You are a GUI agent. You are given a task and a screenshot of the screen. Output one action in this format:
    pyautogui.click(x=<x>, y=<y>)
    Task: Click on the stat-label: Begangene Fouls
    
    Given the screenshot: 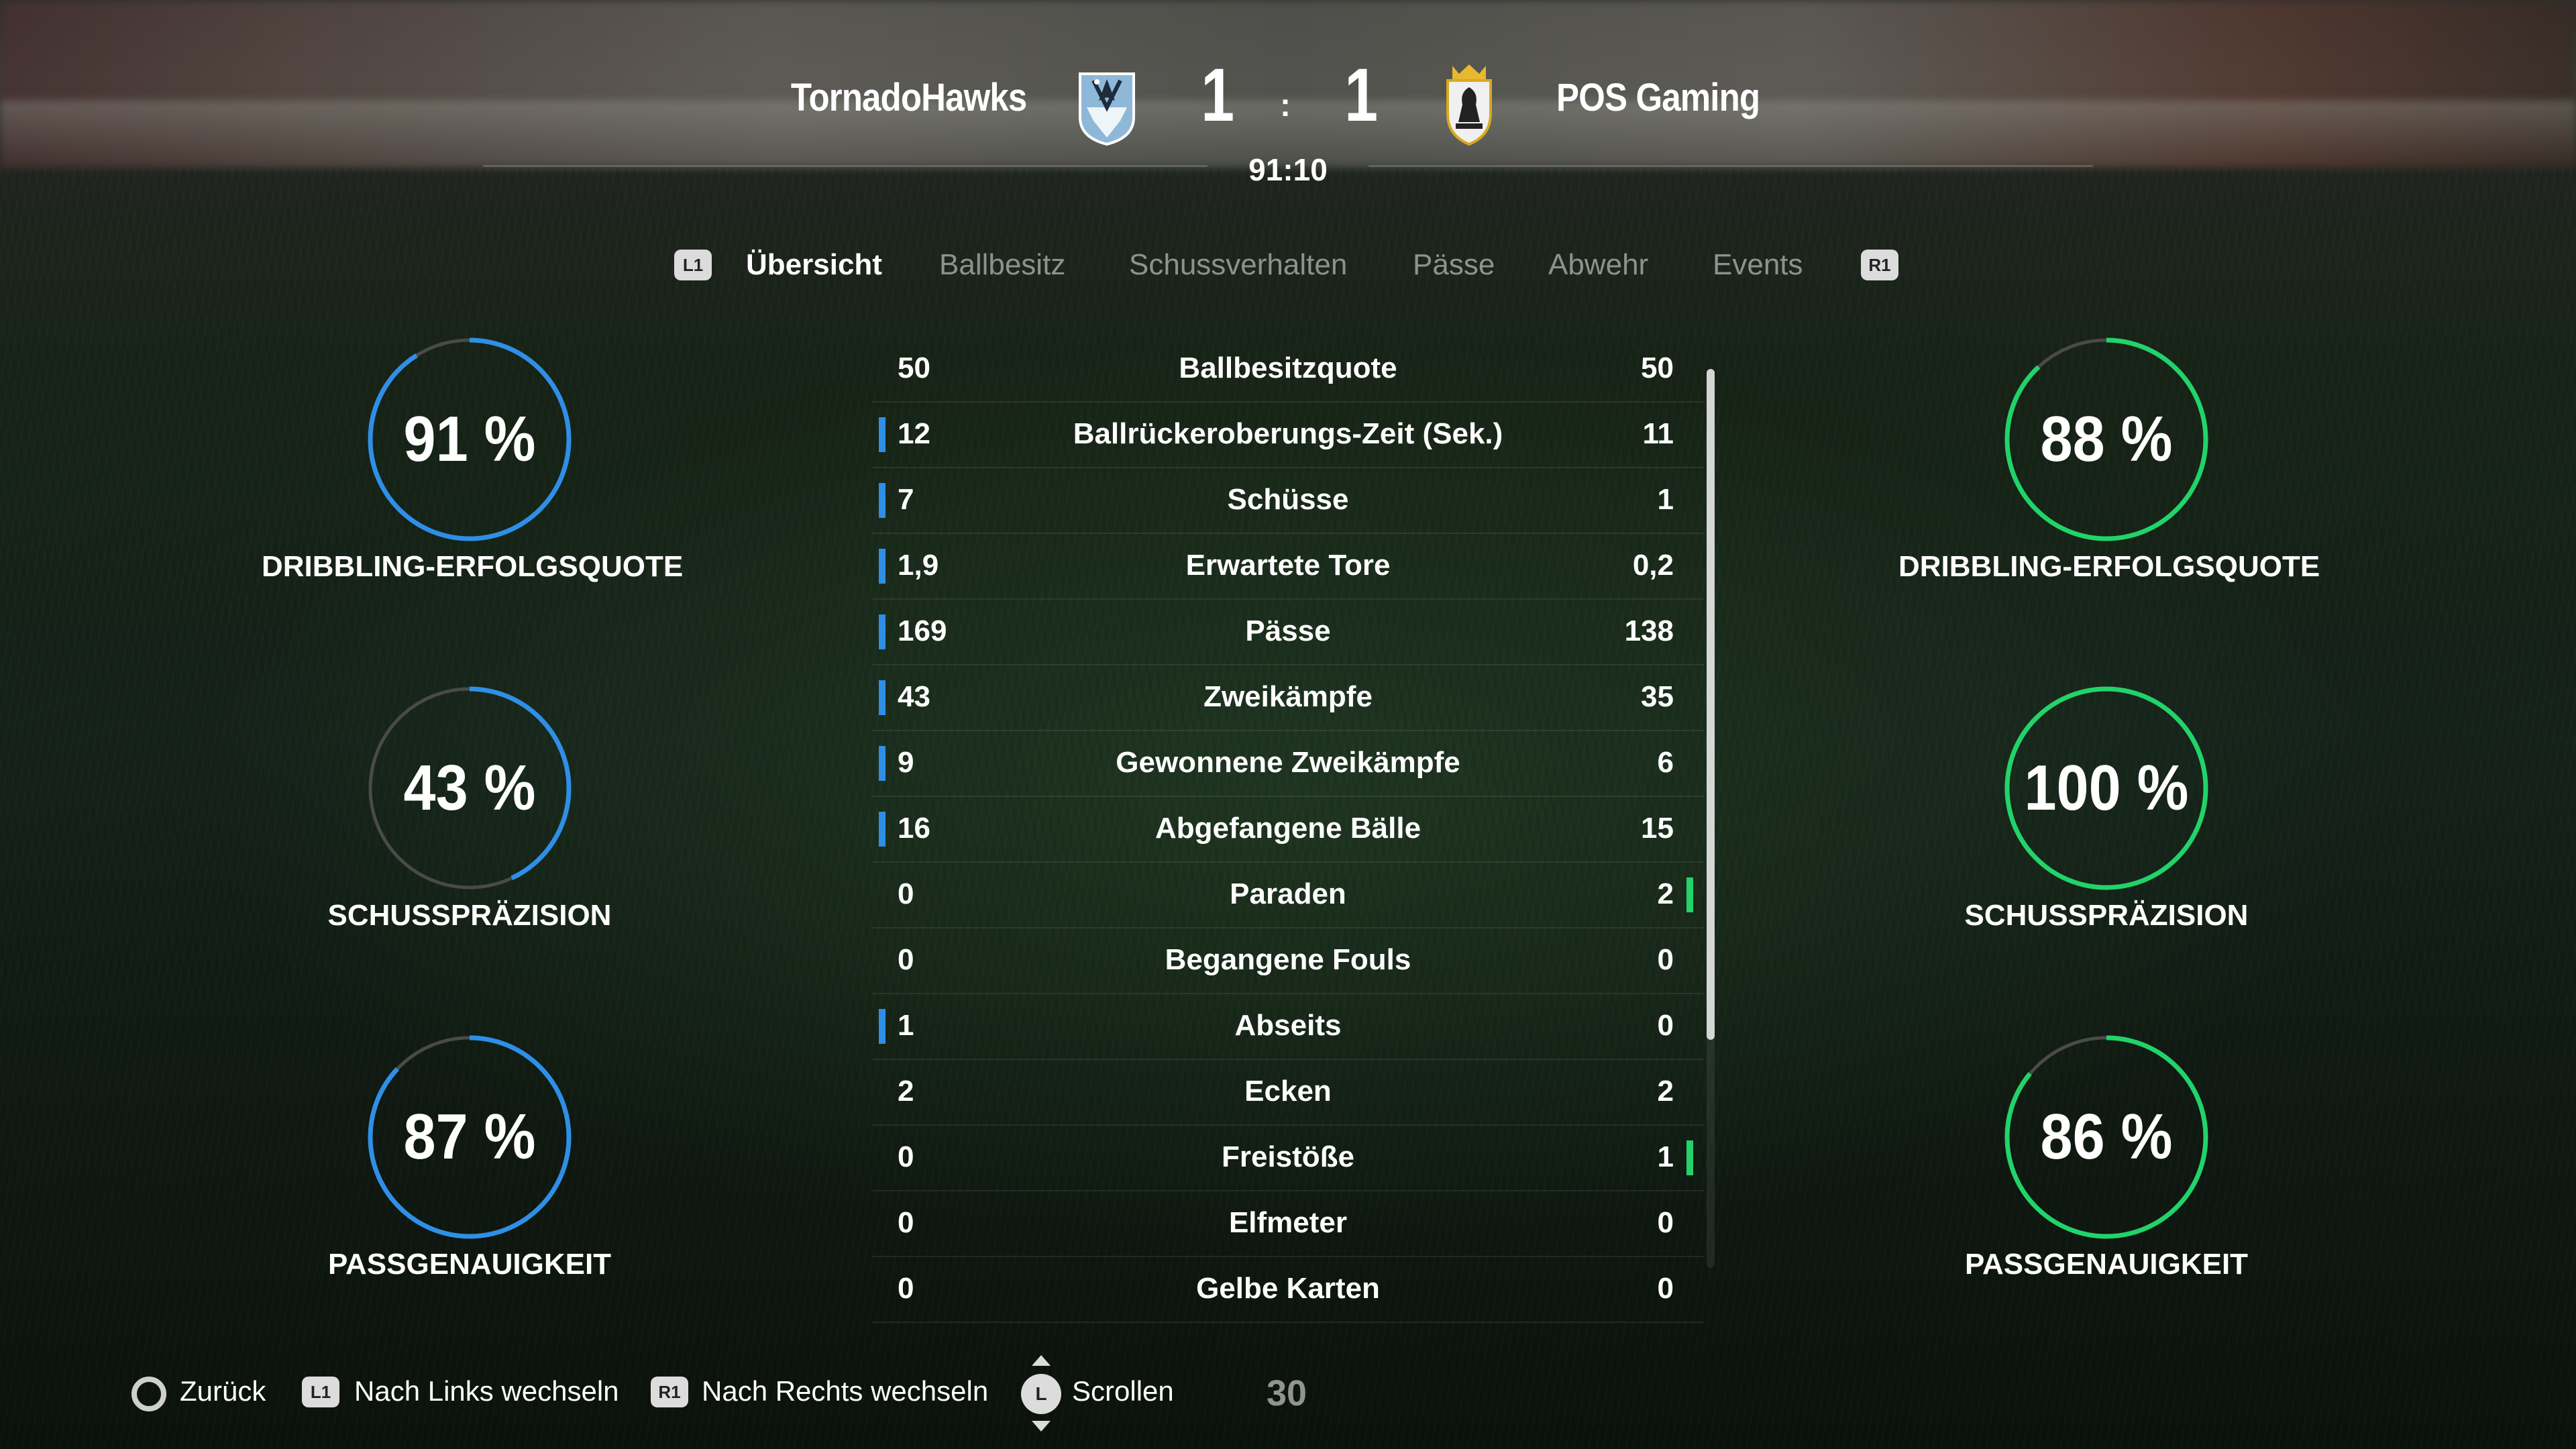 What is the action you would take?
    pyautogui.click(x=1288, y=959)
    